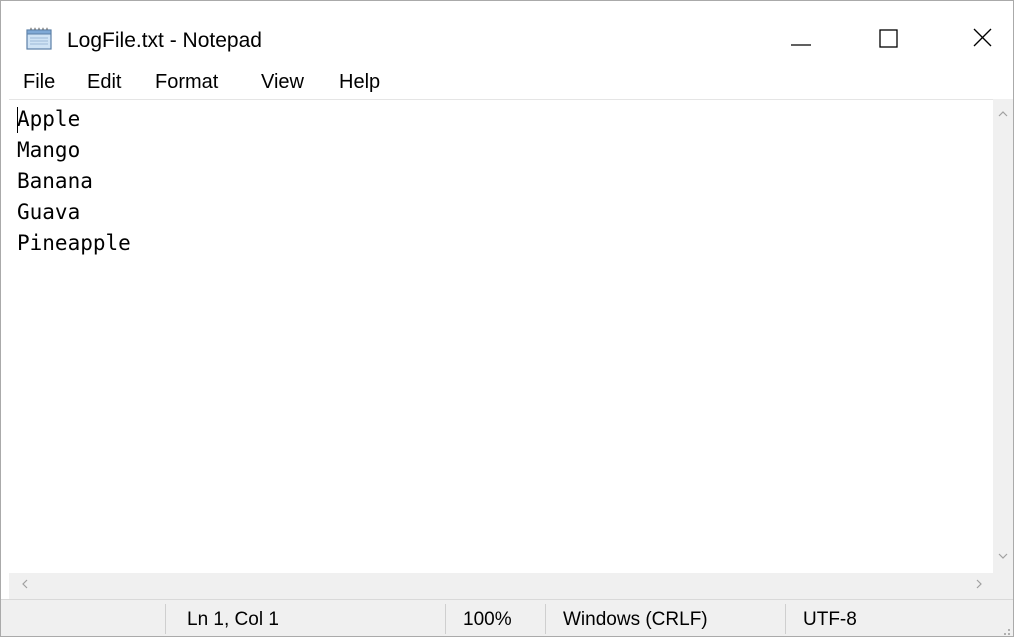 Image resolution: width=1014 pixels, height=637 pixels. What do you see at coordinates (164, 40) in the screenshot?
I see `window-title: LogFile.txt - Notepad` at bounding box center [164, 40].